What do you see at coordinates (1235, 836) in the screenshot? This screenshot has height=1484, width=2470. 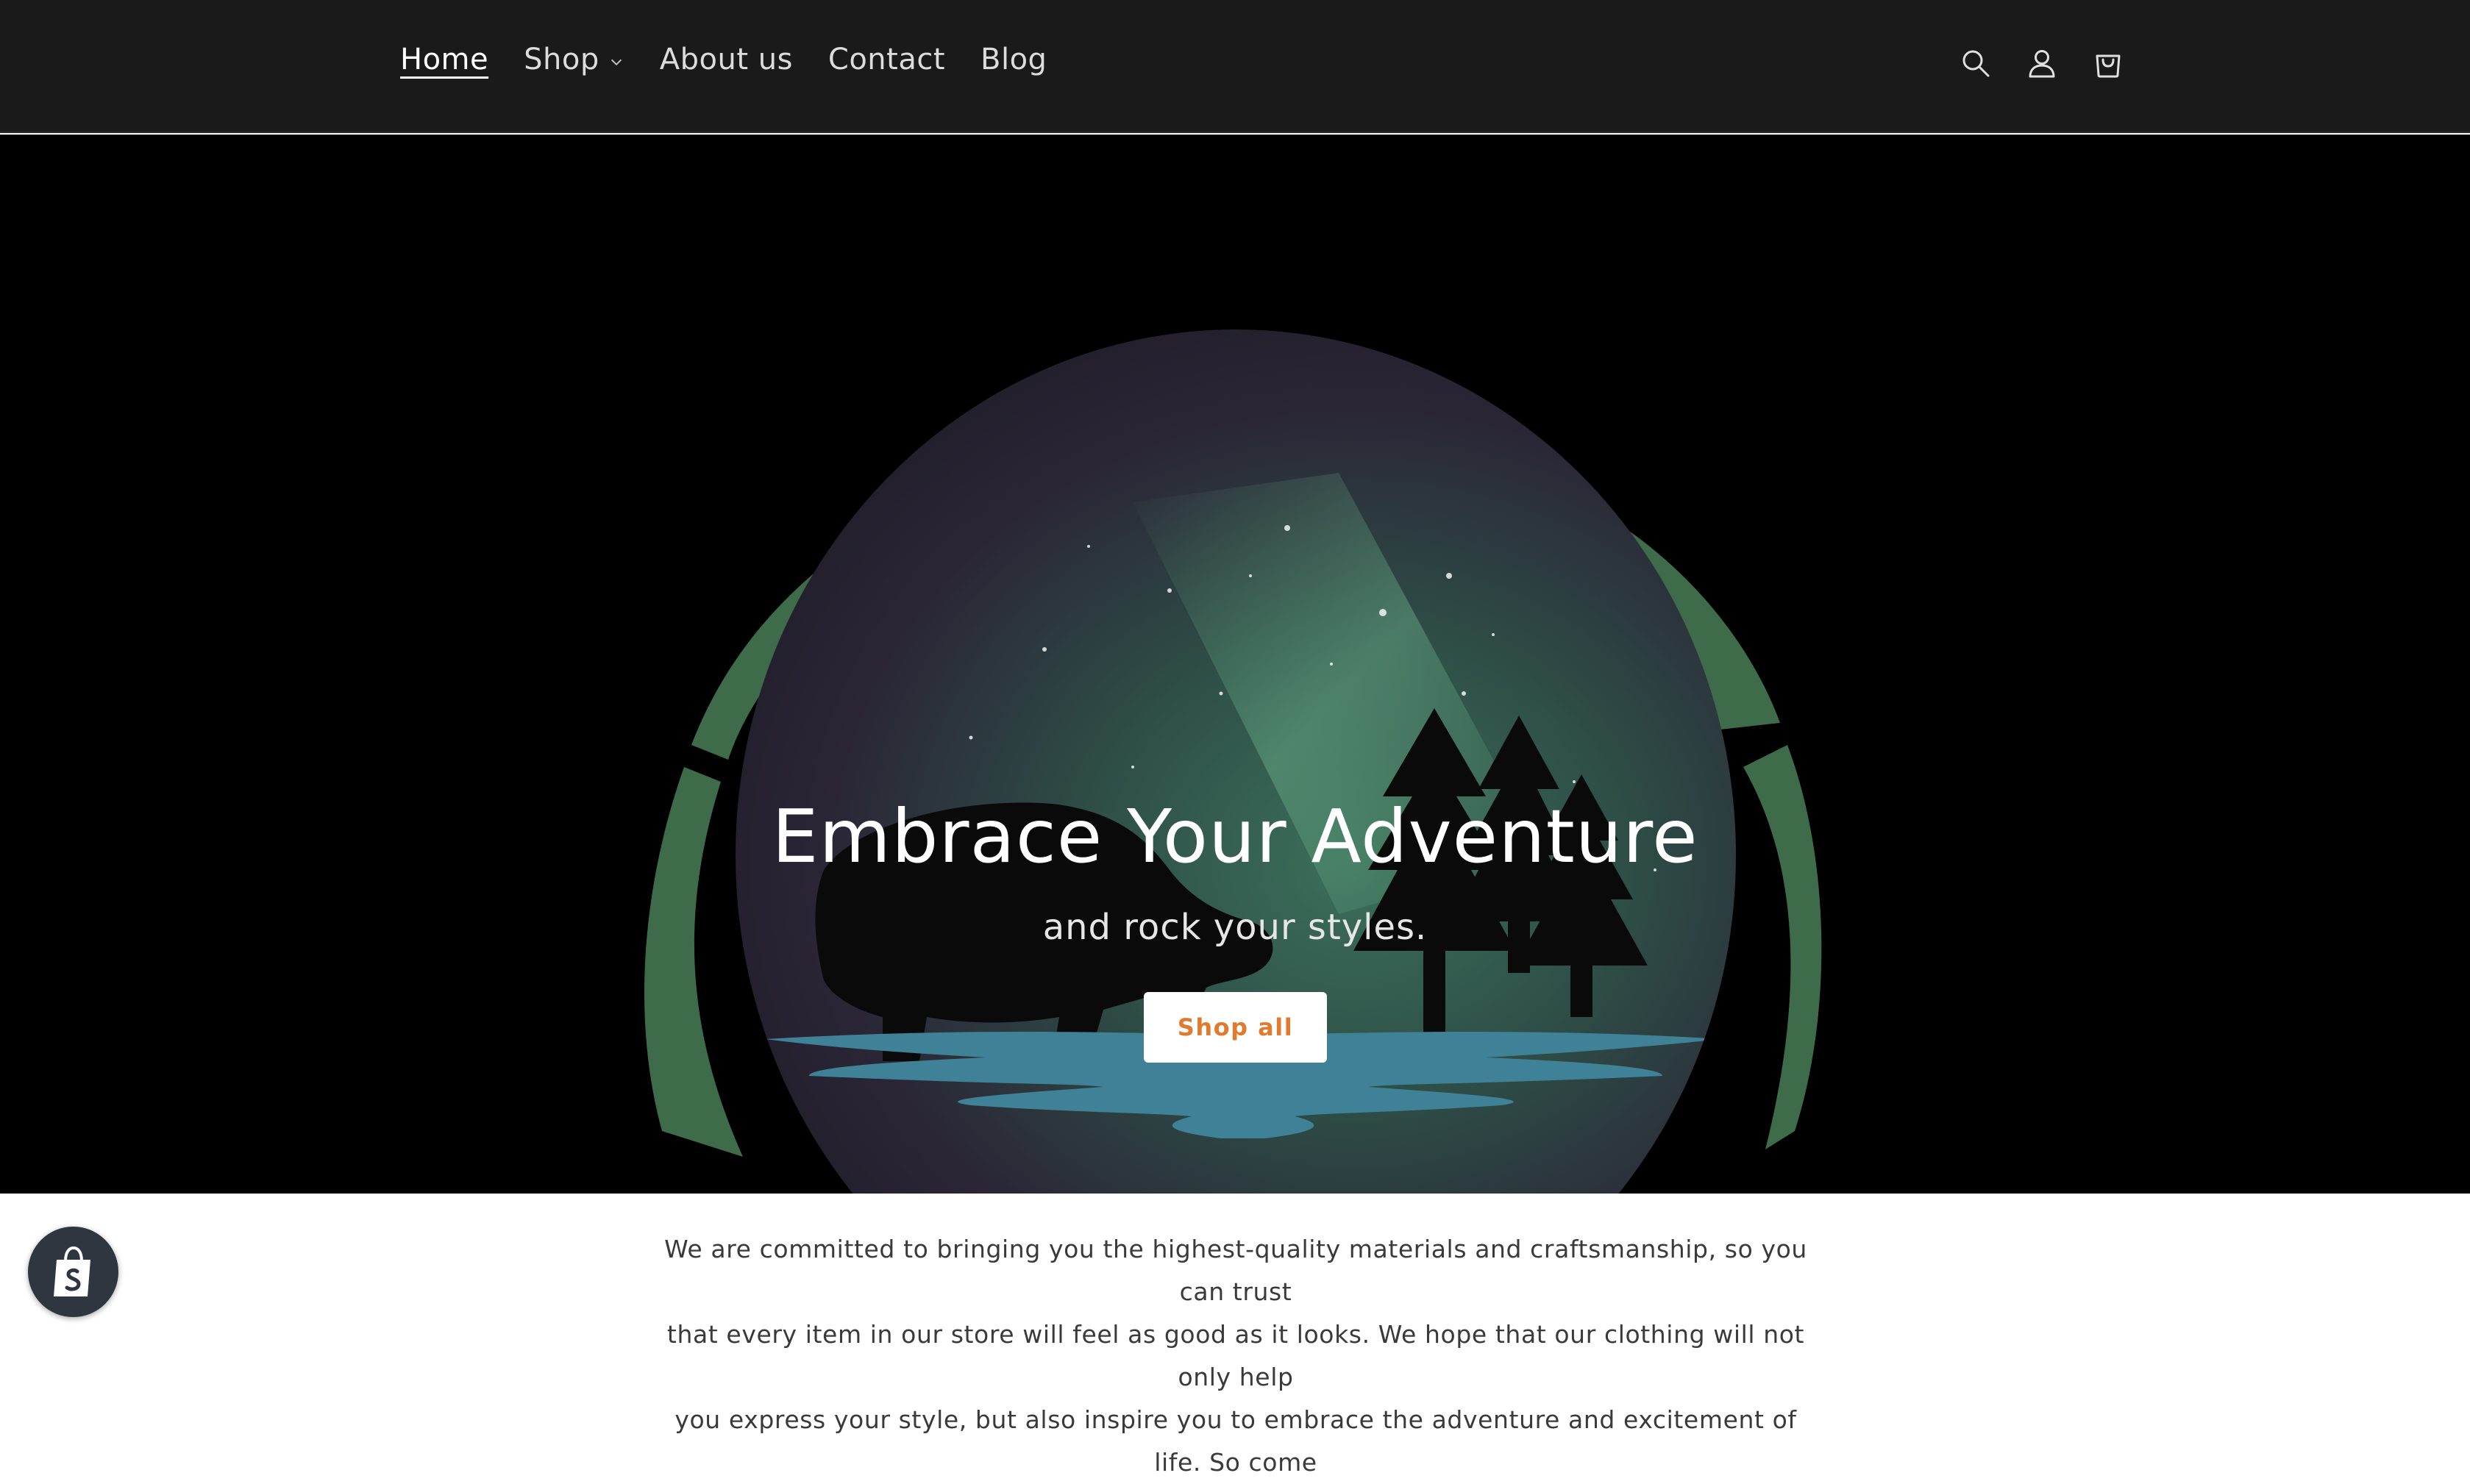 I see `hero-title: Embrace Your Adventure` at bounding box center [1235, 836].